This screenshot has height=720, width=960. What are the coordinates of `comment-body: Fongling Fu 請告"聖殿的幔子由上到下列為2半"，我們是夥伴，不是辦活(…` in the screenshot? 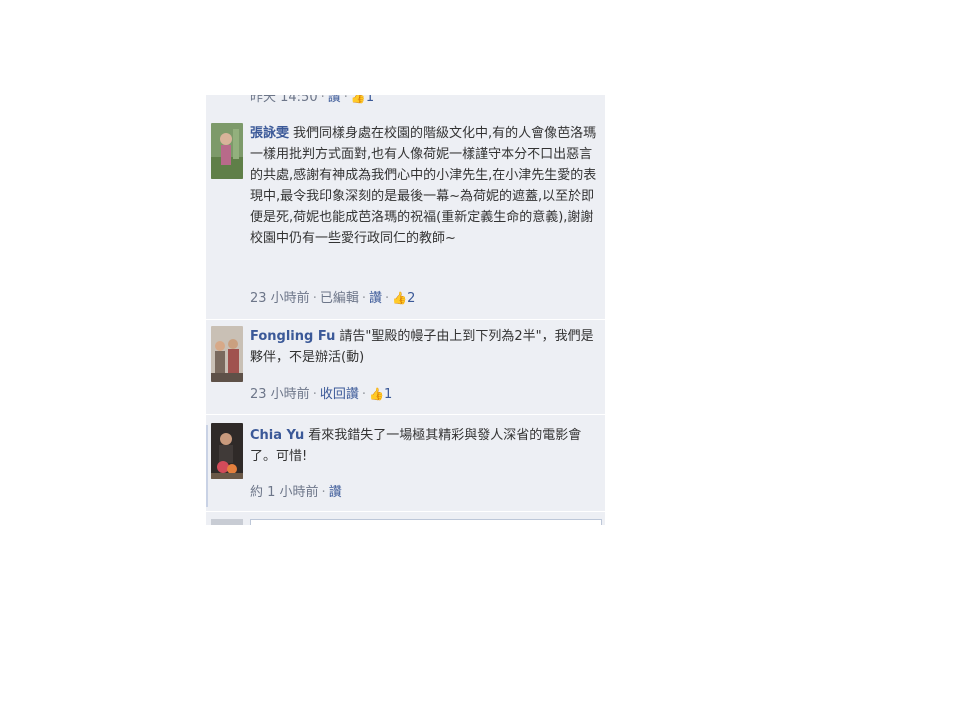 It's located at (426, 347).